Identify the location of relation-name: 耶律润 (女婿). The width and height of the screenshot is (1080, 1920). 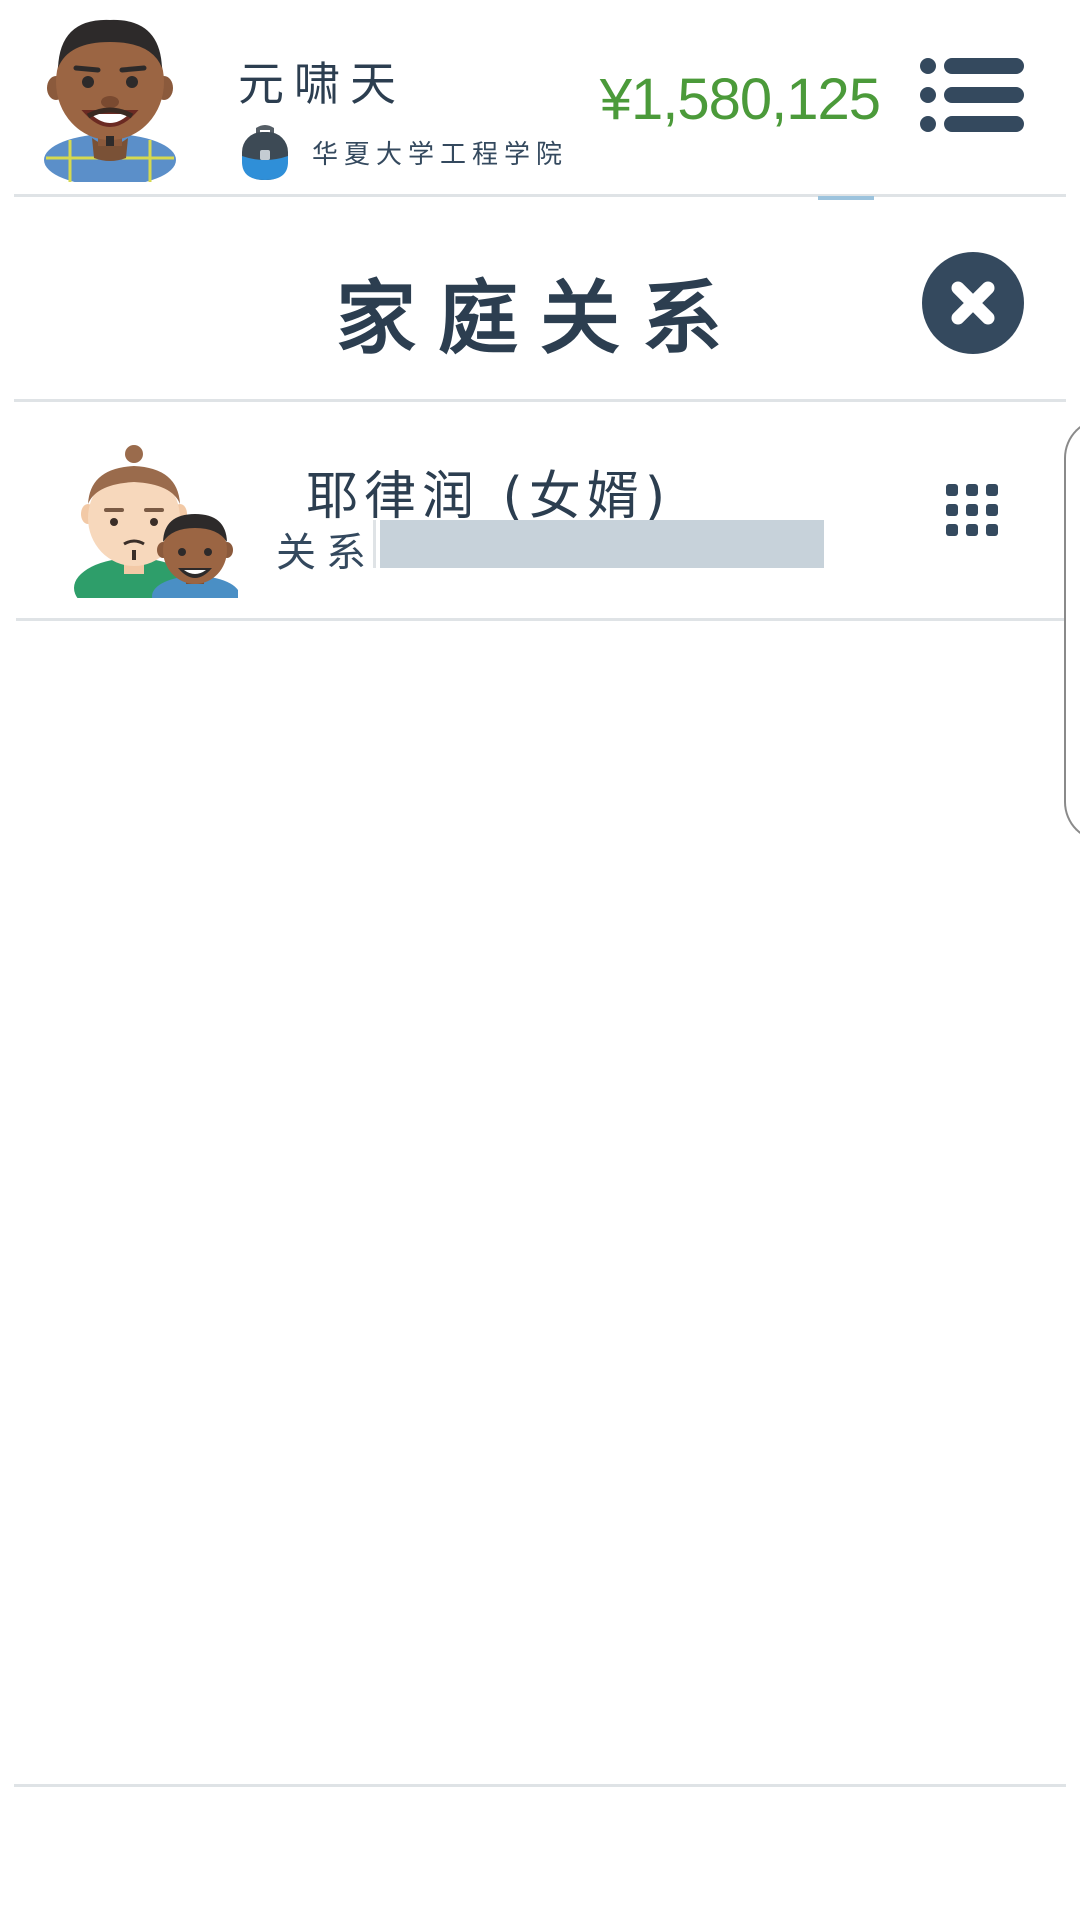
(489, 497).